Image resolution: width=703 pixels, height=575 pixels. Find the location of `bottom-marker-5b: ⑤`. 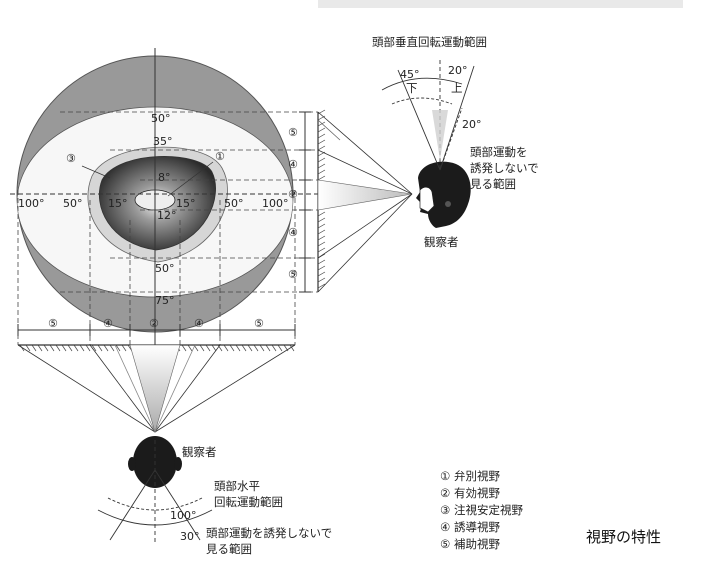

bottom-marker-5b: ⑤ is located at coordinates (259, 323).